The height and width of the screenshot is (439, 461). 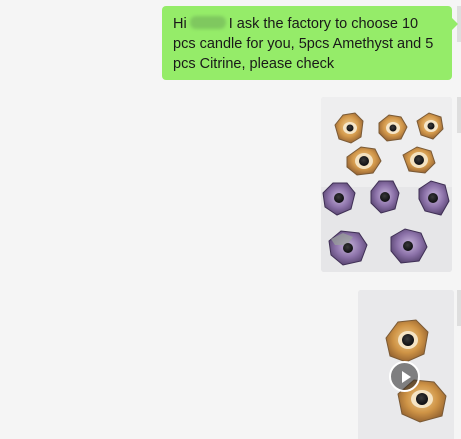 I want to click on message-greeting: Hi, so click(x=180, y=24).